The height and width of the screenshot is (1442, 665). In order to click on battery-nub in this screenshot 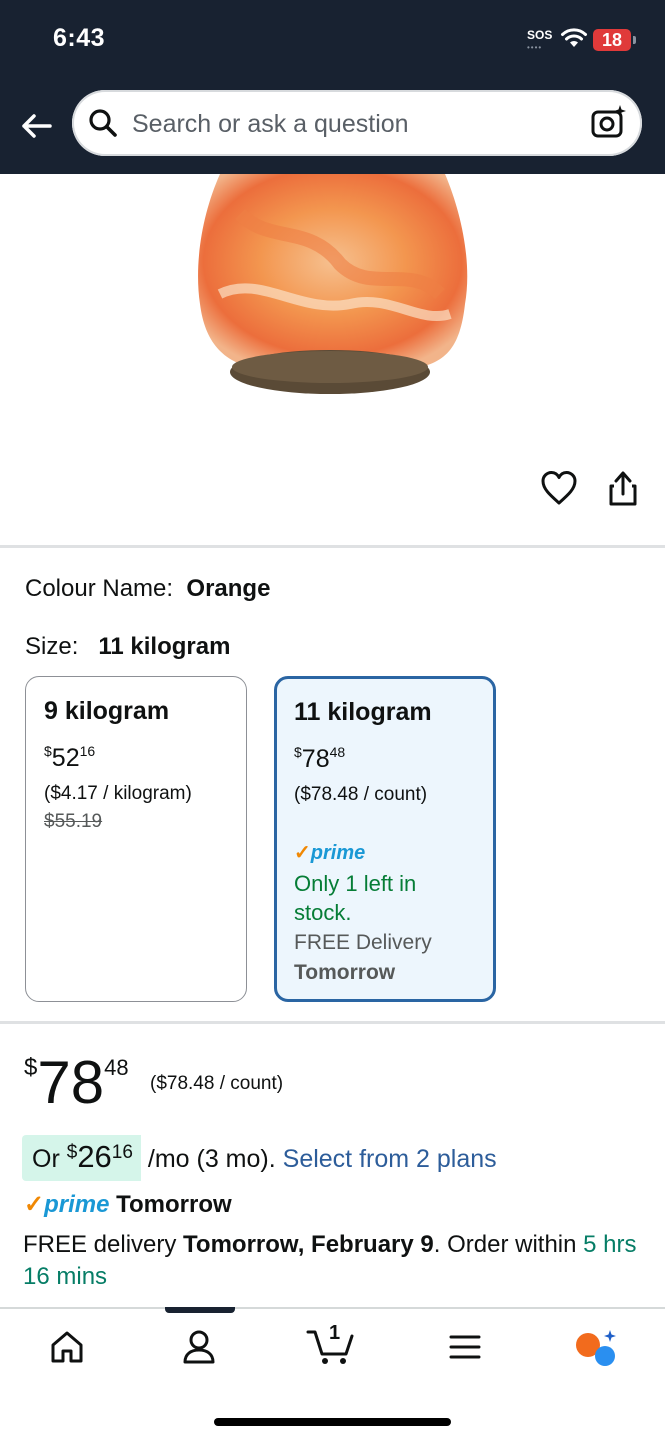, I will do `click(634, 40)`.